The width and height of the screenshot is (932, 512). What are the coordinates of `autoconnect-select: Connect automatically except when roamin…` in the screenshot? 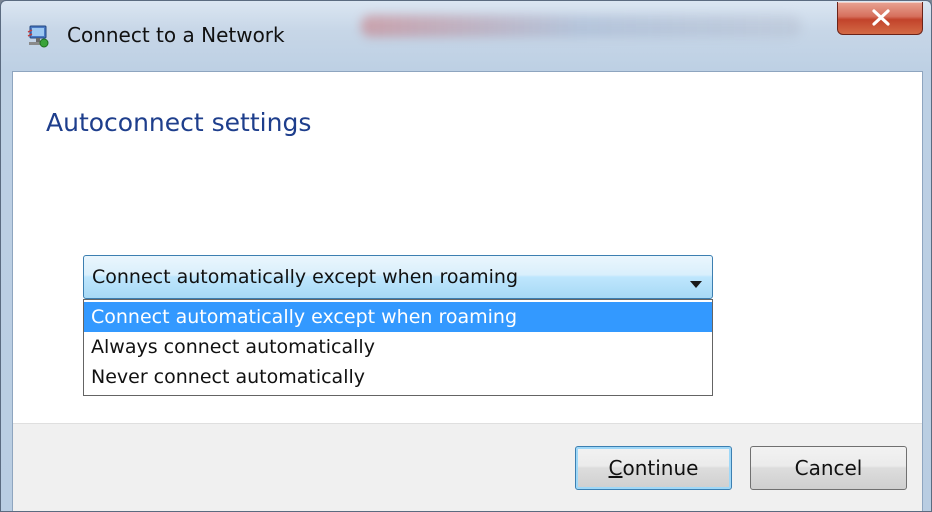 It's located at (398, 277).